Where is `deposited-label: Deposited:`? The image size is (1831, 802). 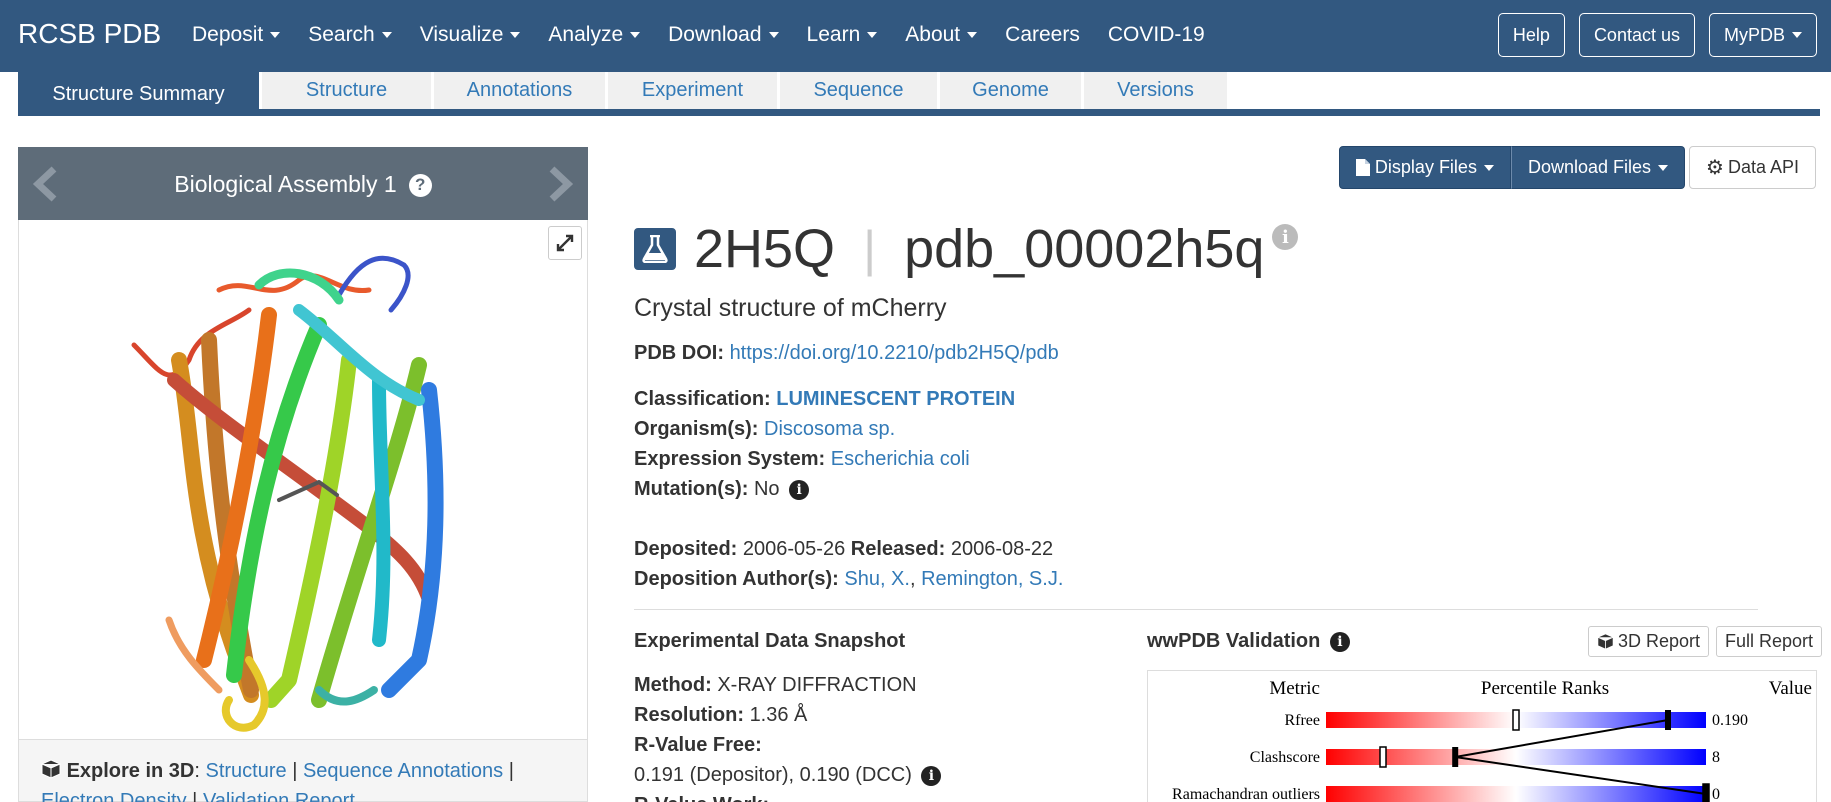
deposited-label: Deposited: is located at coordinates (686, 549).